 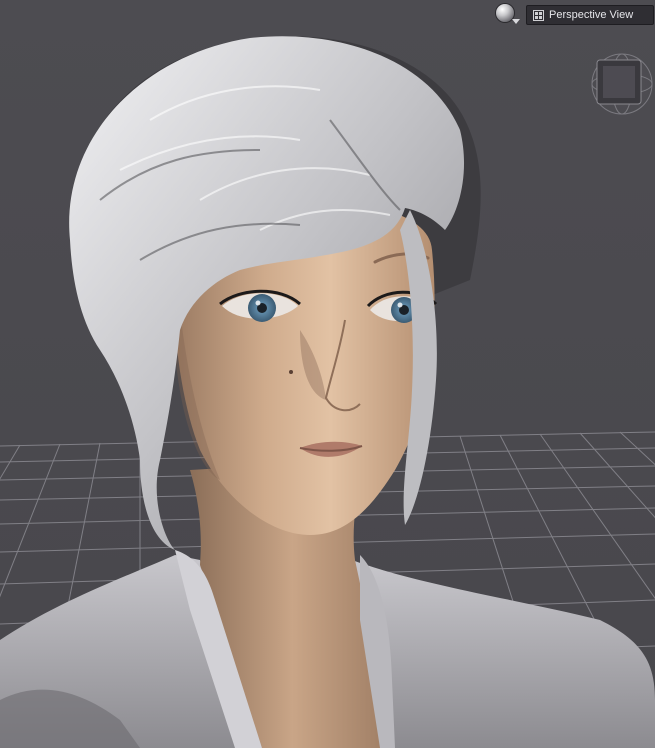 I want to click on mole, so click(x=291, y=372).